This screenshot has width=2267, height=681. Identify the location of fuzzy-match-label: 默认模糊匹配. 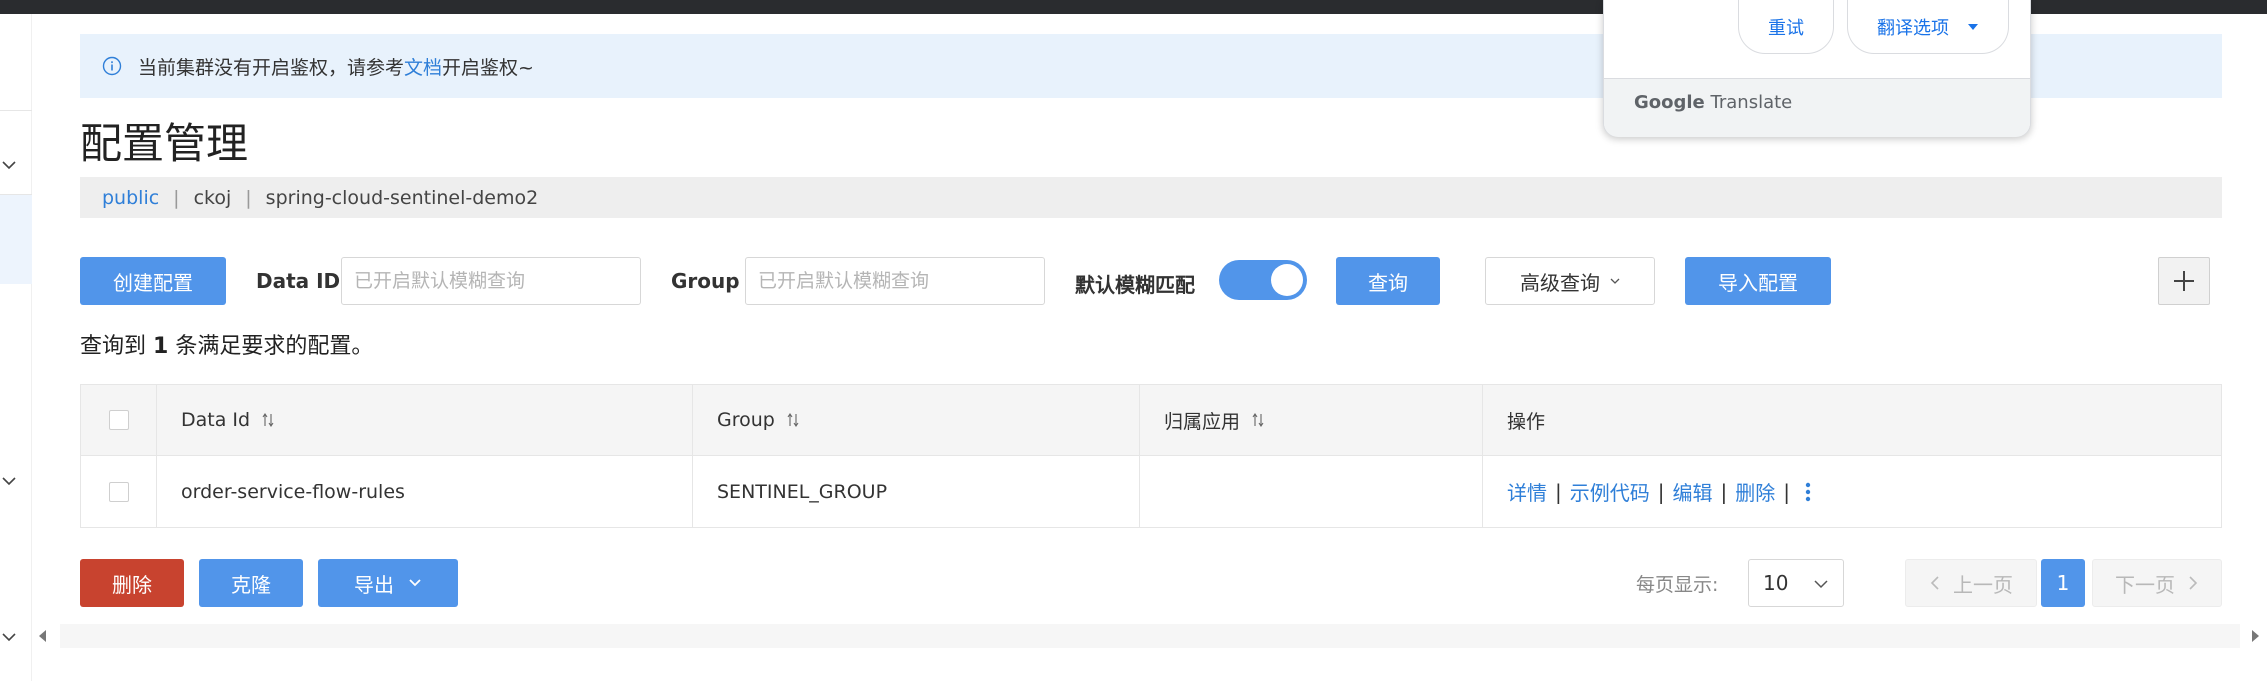
(1135, 285).